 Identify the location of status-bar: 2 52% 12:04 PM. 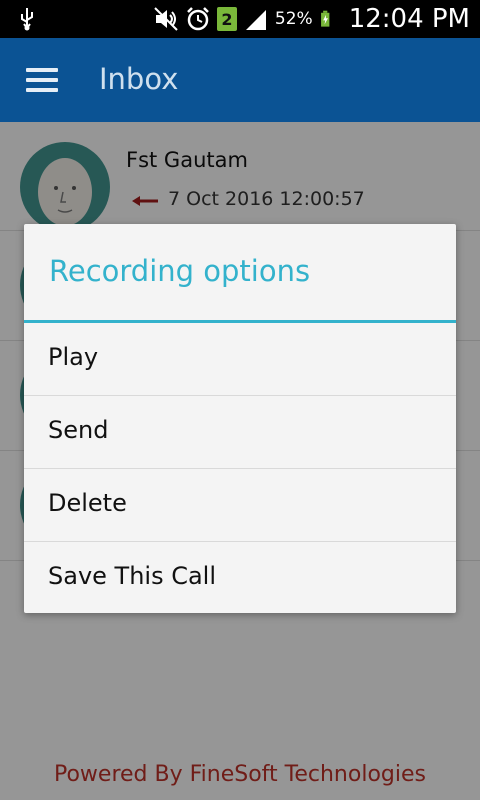
(240, 19).